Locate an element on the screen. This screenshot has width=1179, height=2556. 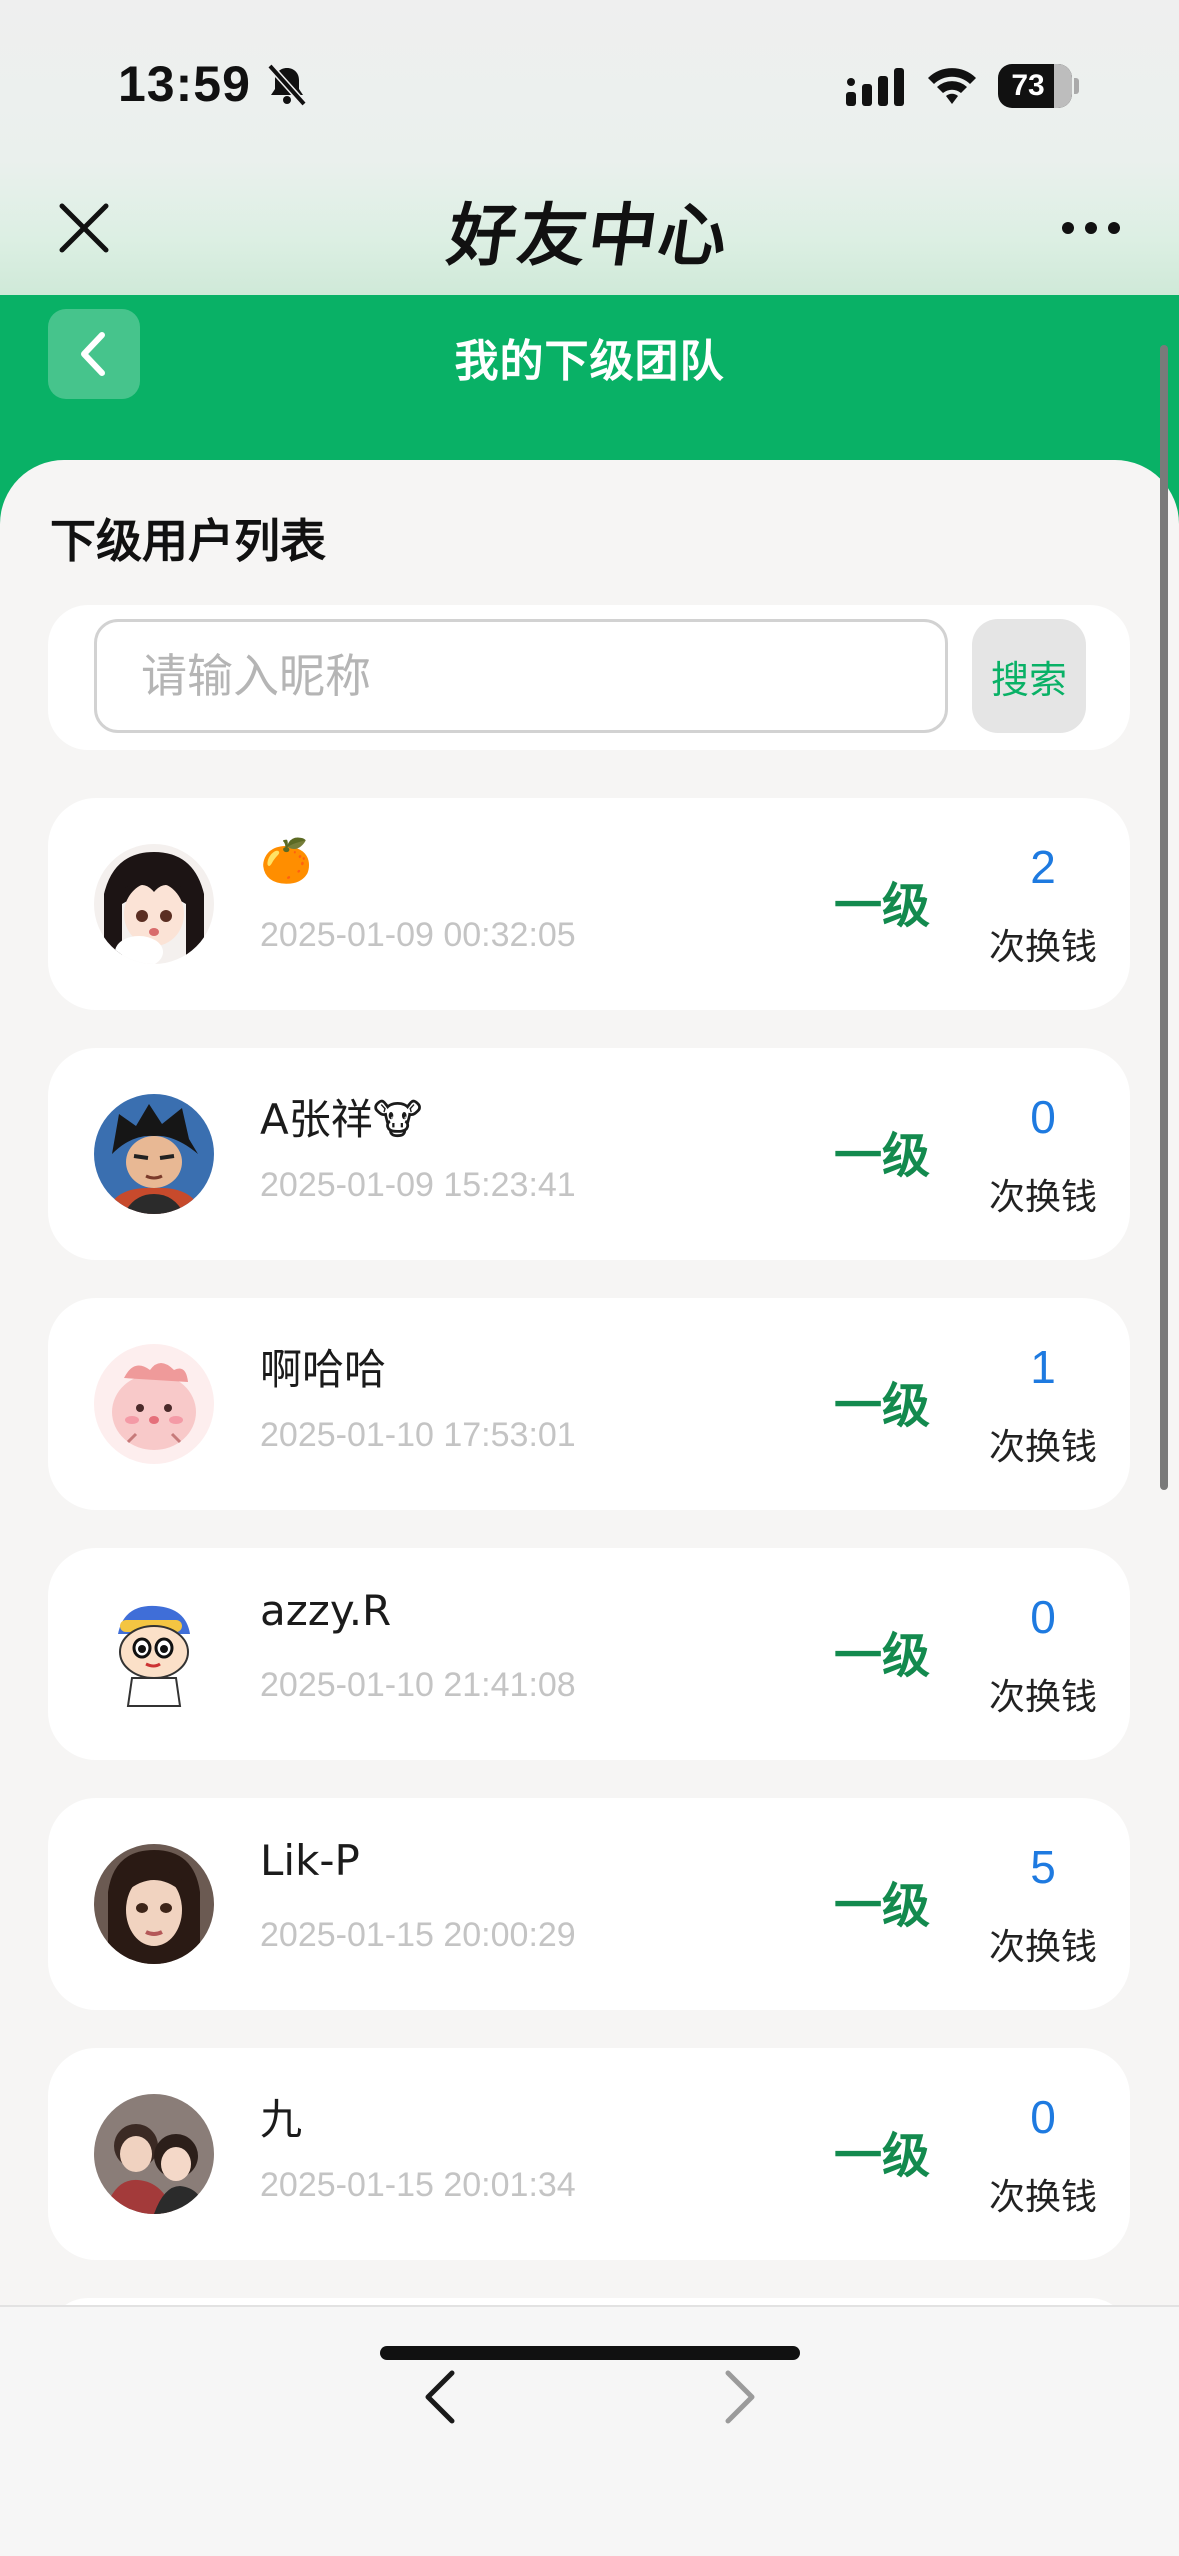
browser-nav-bar is located at coordinates (589, 2430).